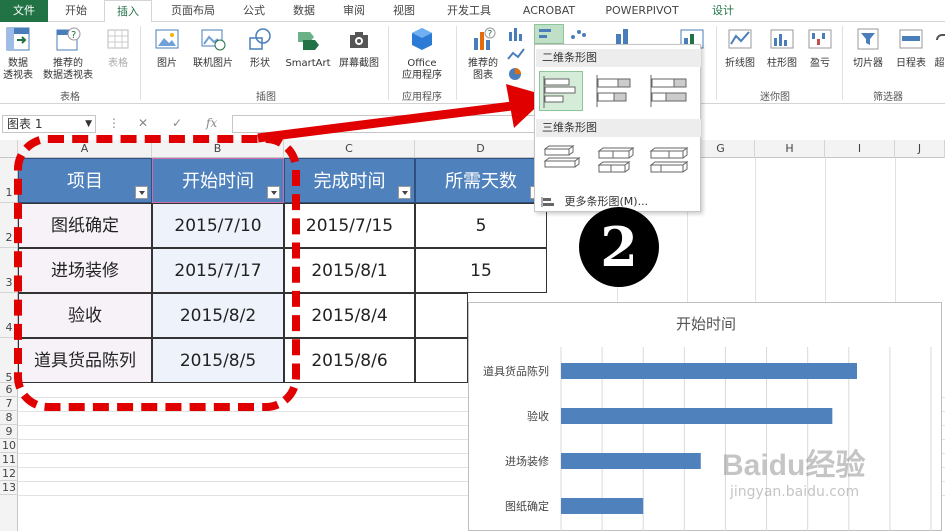 This screenshot has height=531, width=945. Describe the element at coordinates (516, 371) in the screenshot. I see `chart-category-label: 道具货品陈列` at that location.